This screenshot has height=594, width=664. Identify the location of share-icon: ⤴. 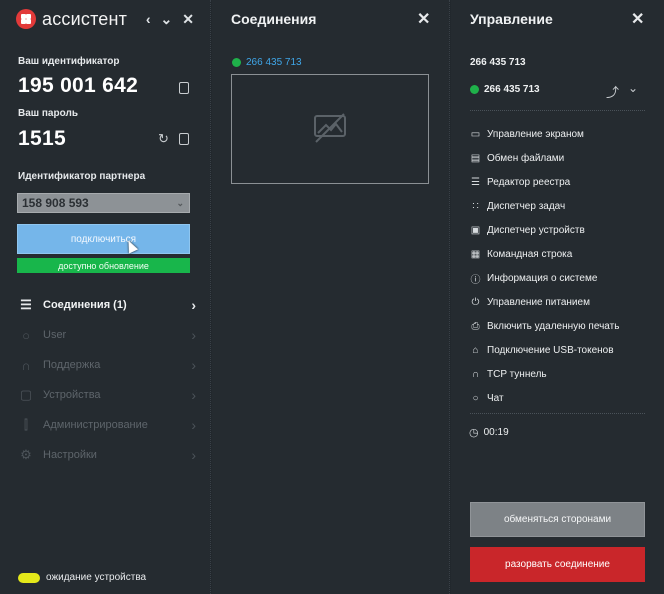
(612, 91).